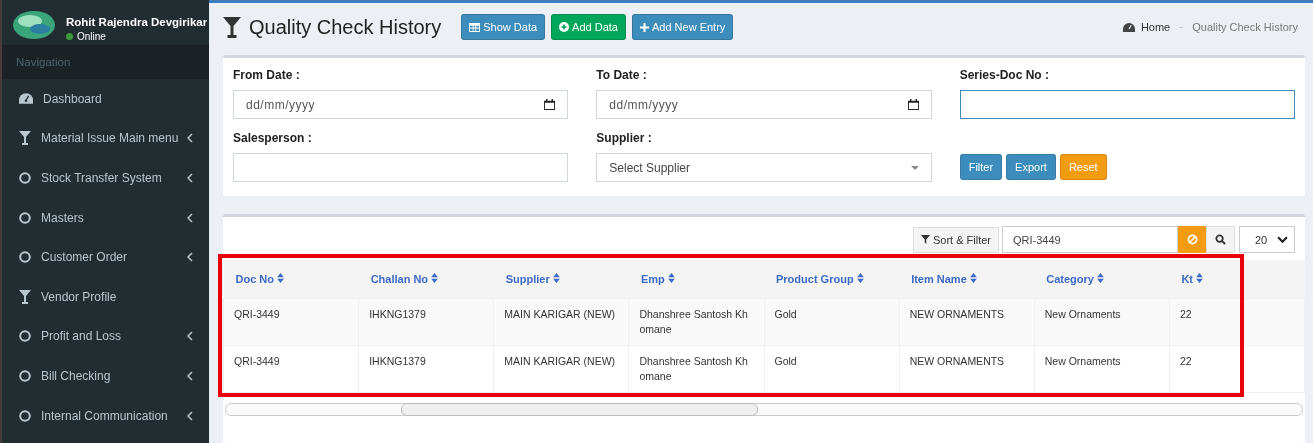  Describe the element at coordinates (1192, 239) in the screenshot. I see `ban-icon` at that location.